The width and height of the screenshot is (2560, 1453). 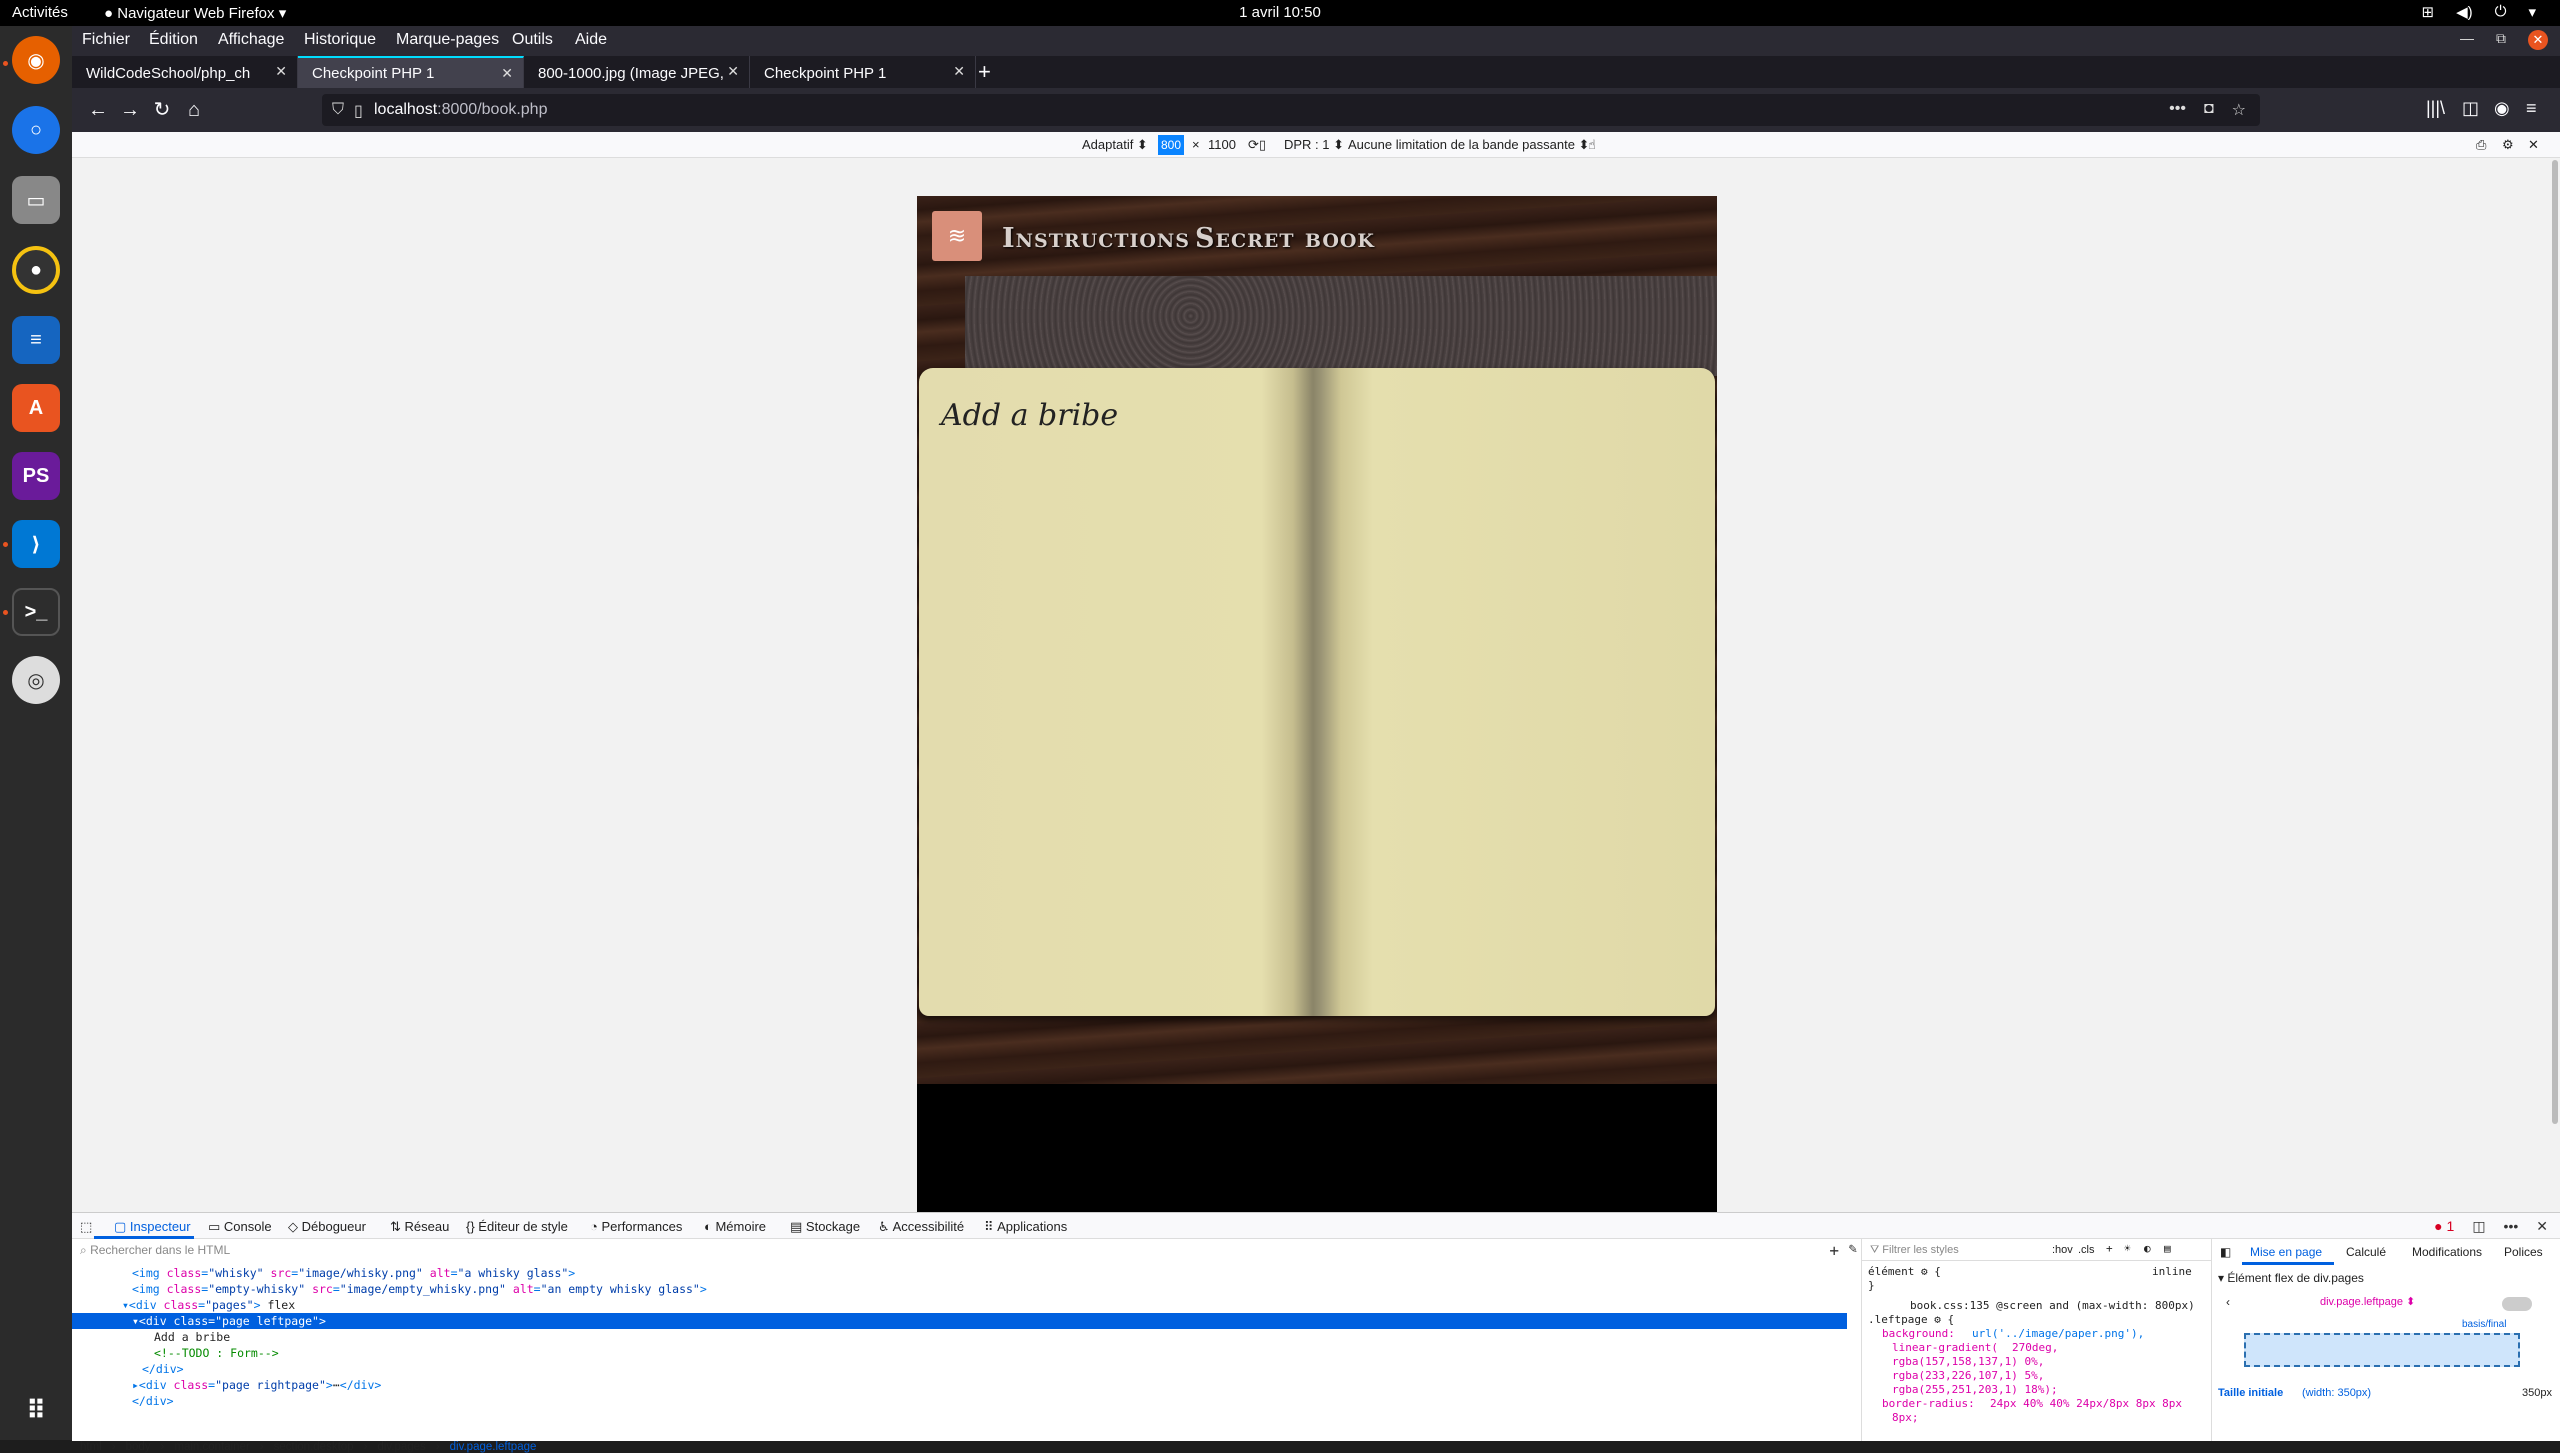 What do you see at coordinates (2228, 1302) in the screenshot?
I see `back-icon: ‹` at bounding box center [2228, 1302].